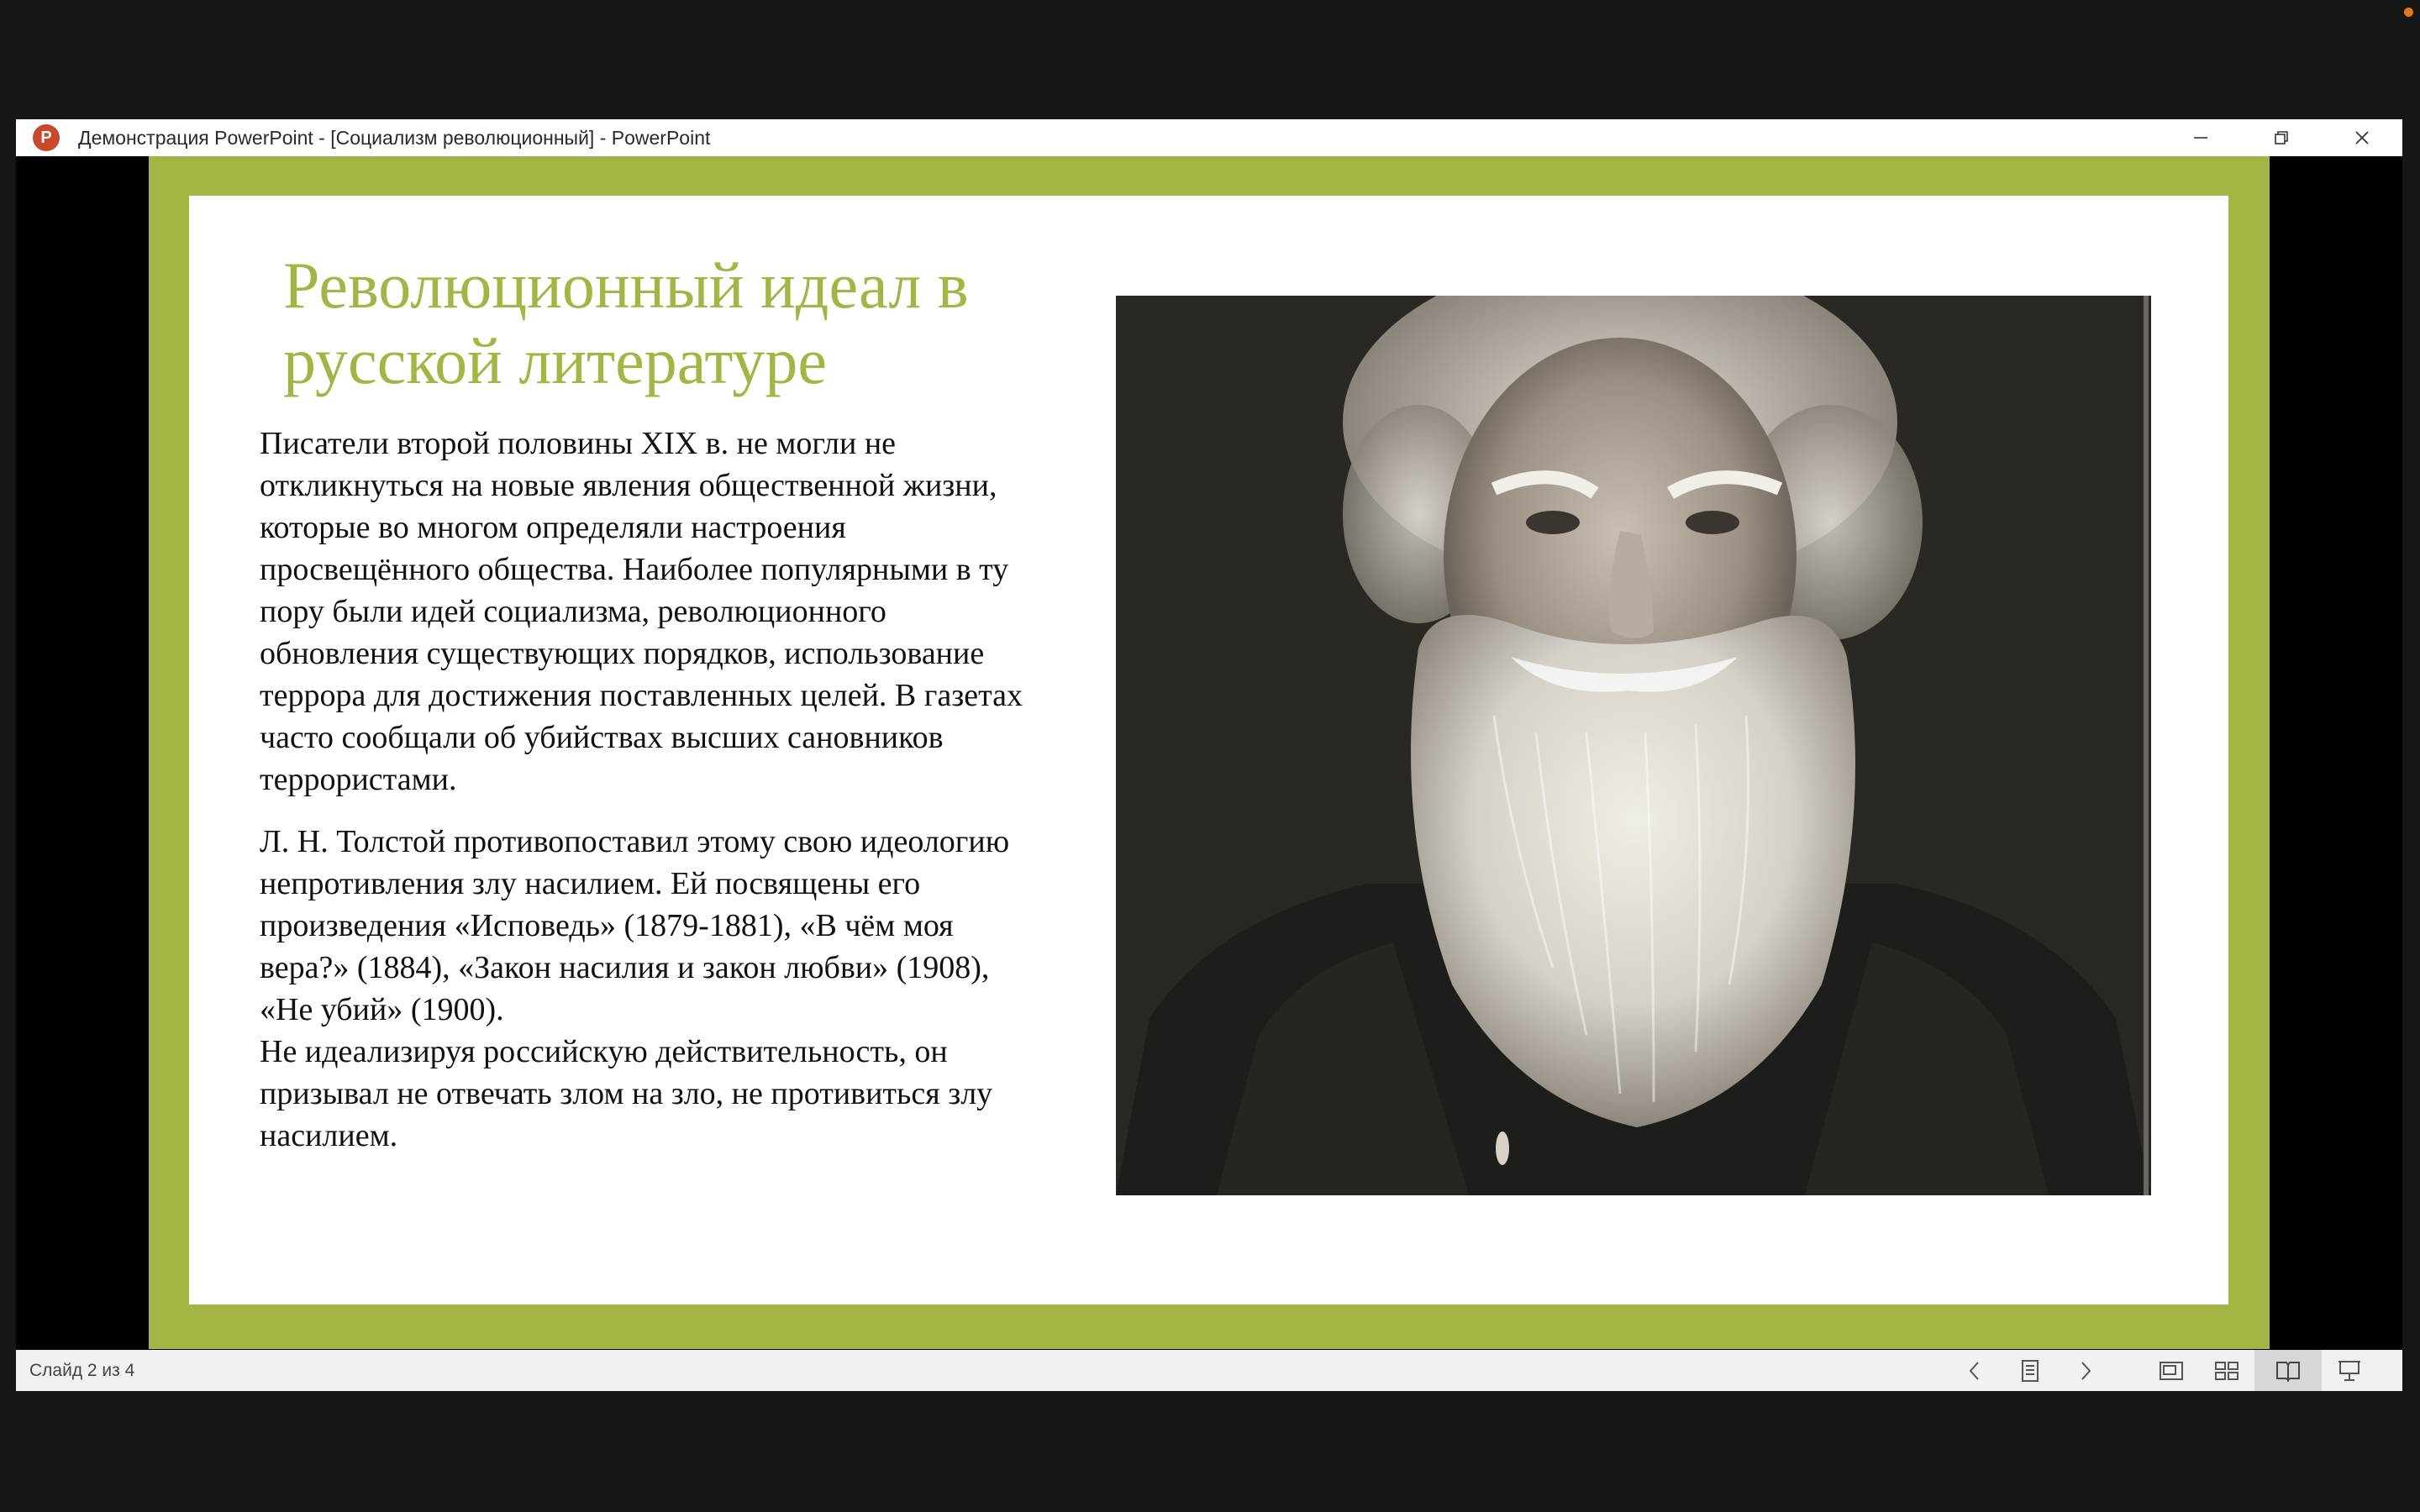  I want to click on notes-menu-icon, so click(2031, 1370).